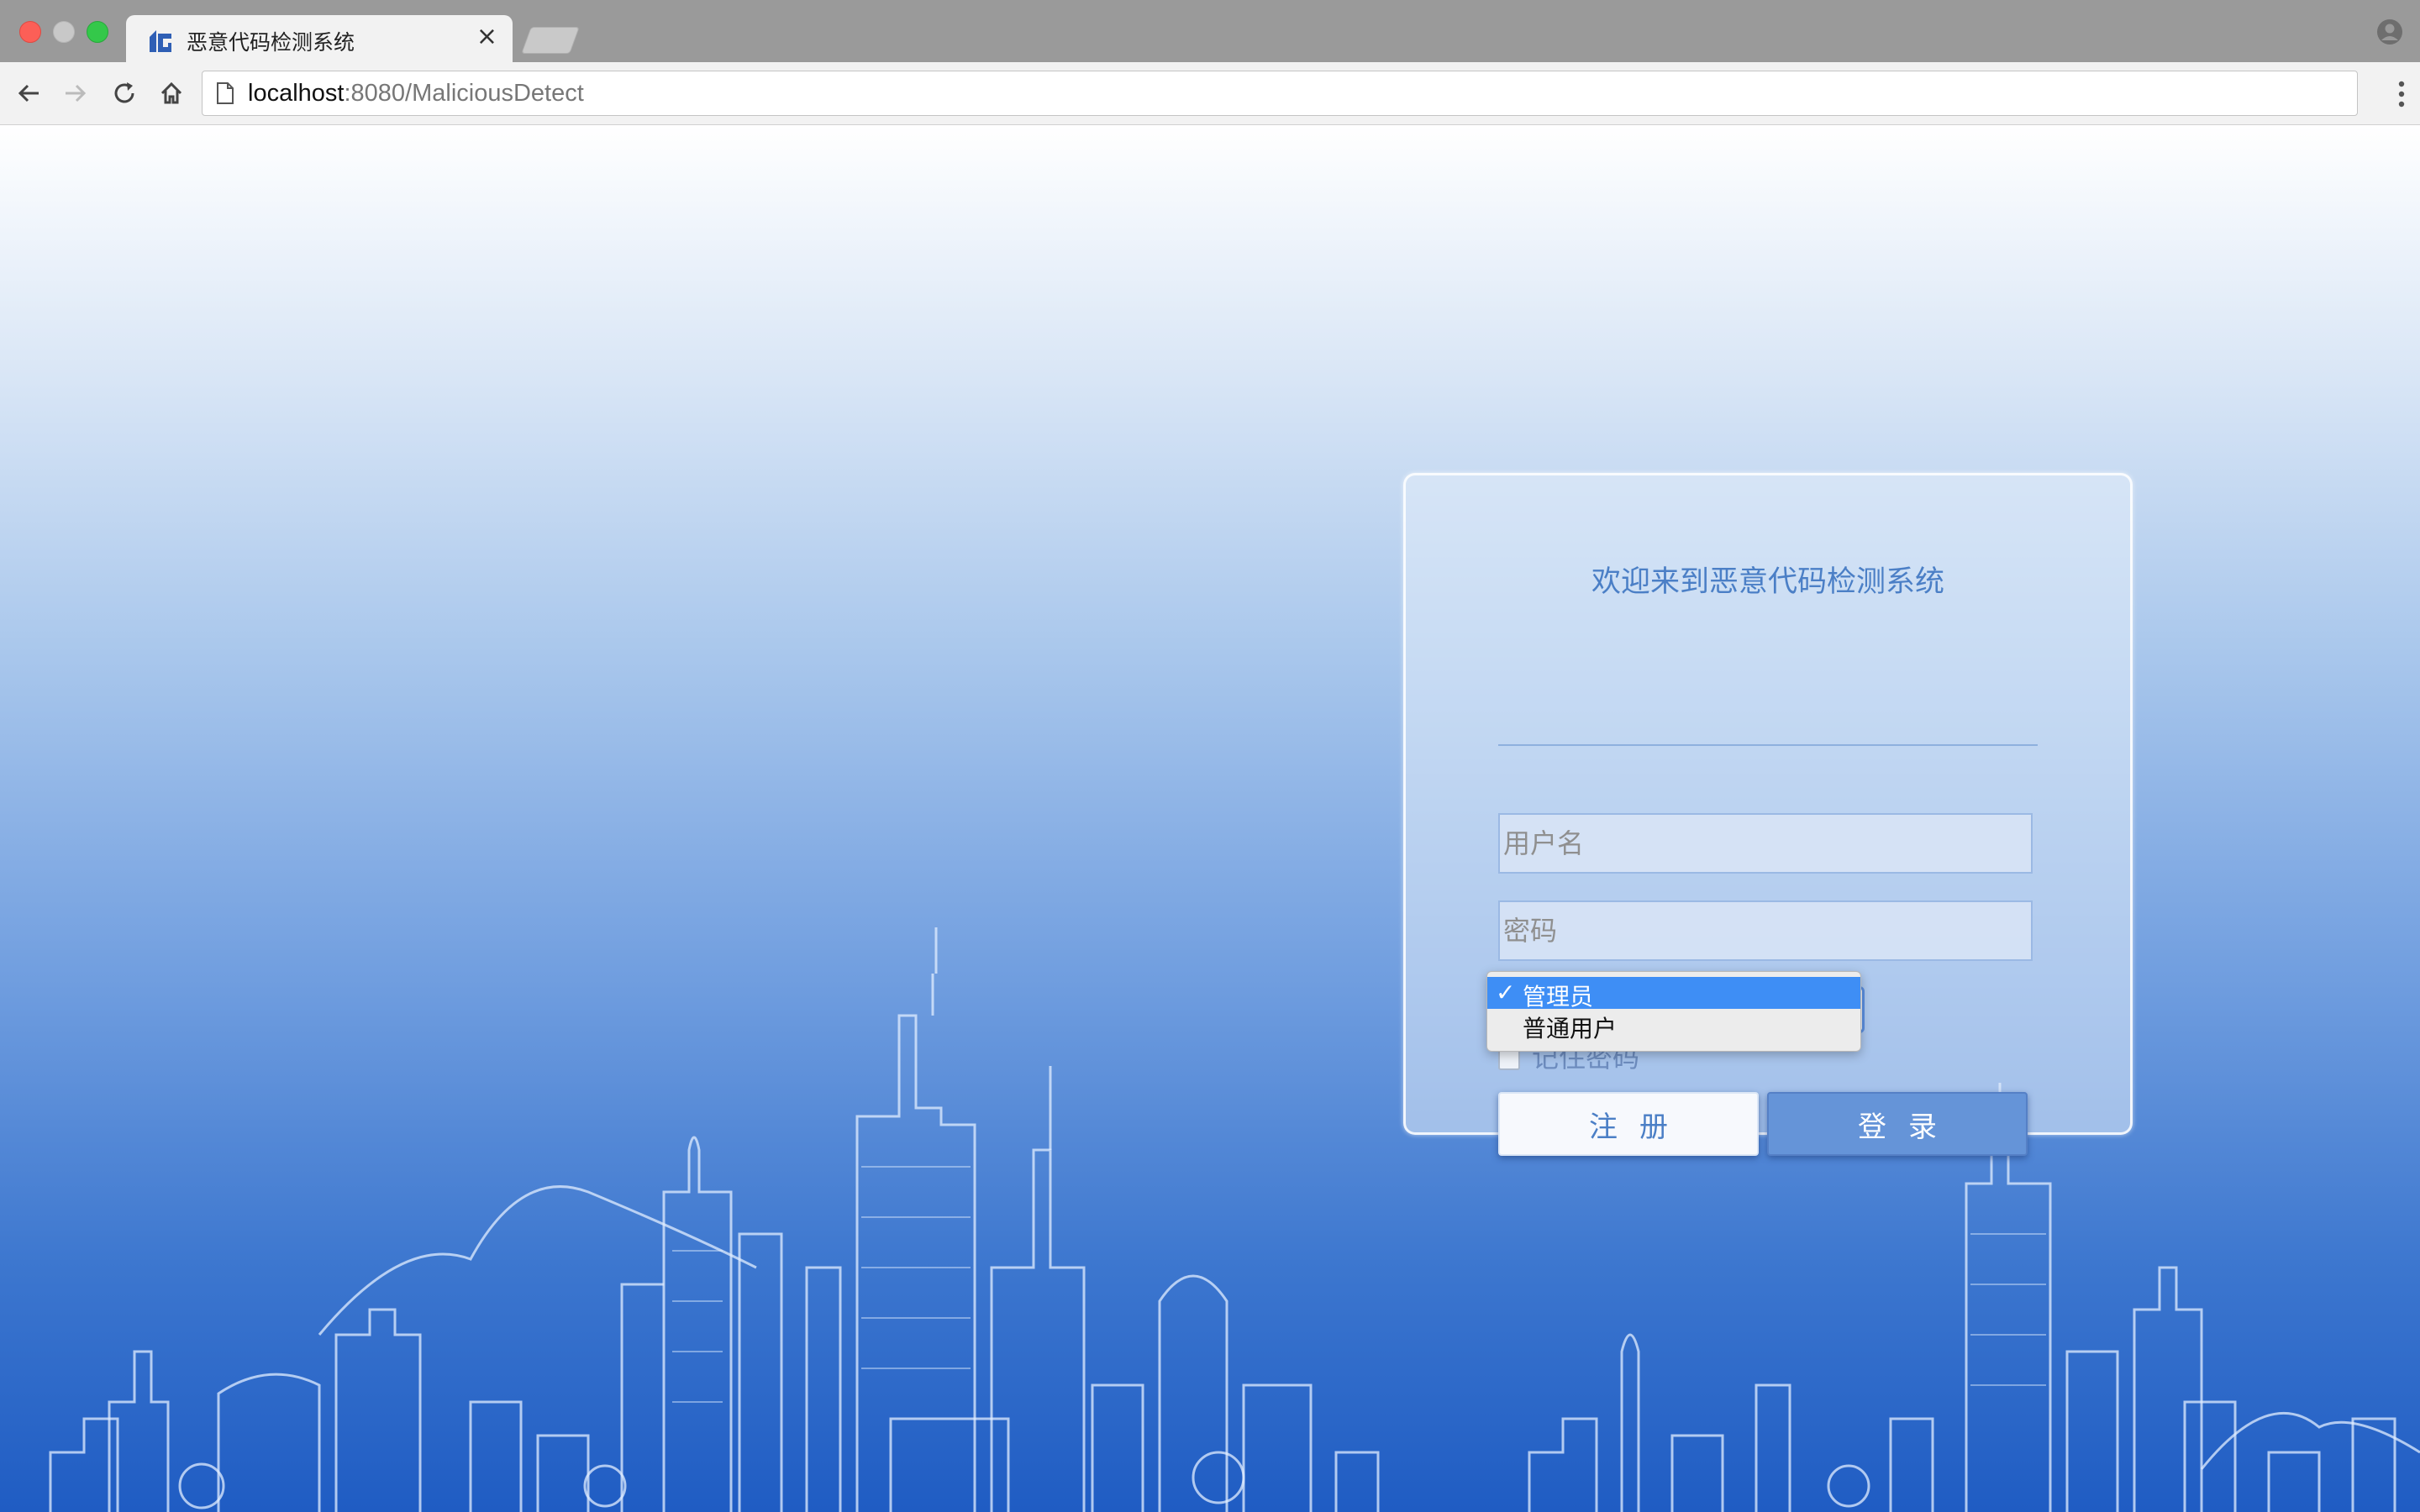 The width and height of the screenshot is (2420, 1512). What do you see at coordinates (486, 36) in the screenshot?
I see `tab-close-icon: ×` at bounding box center [486, 36].